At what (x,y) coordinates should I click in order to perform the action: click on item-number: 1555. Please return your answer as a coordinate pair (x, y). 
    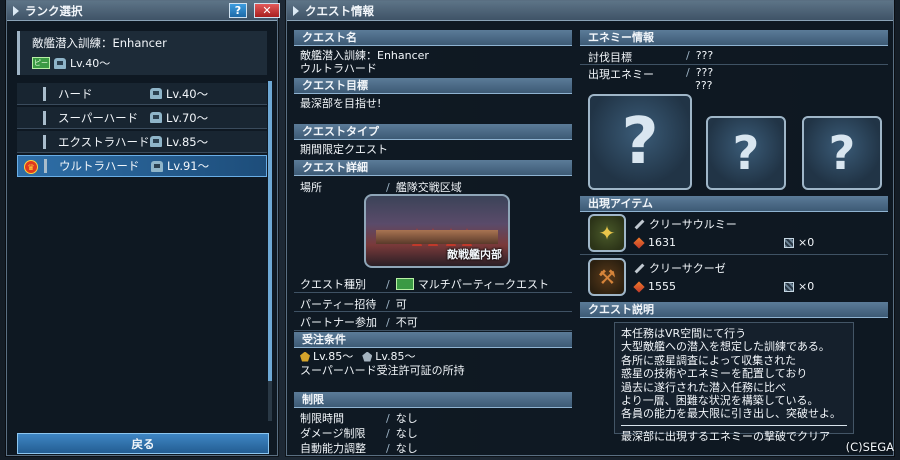
    Looking at the image, I should click on (662, 286).